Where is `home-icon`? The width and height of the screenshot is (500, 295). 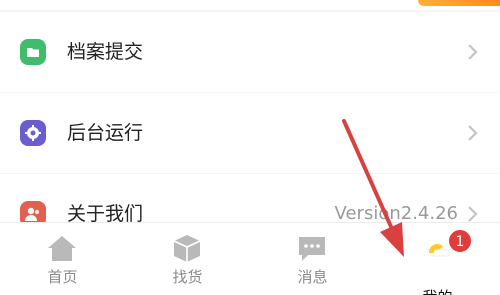 home-icon is located at coordinates (62, 248).